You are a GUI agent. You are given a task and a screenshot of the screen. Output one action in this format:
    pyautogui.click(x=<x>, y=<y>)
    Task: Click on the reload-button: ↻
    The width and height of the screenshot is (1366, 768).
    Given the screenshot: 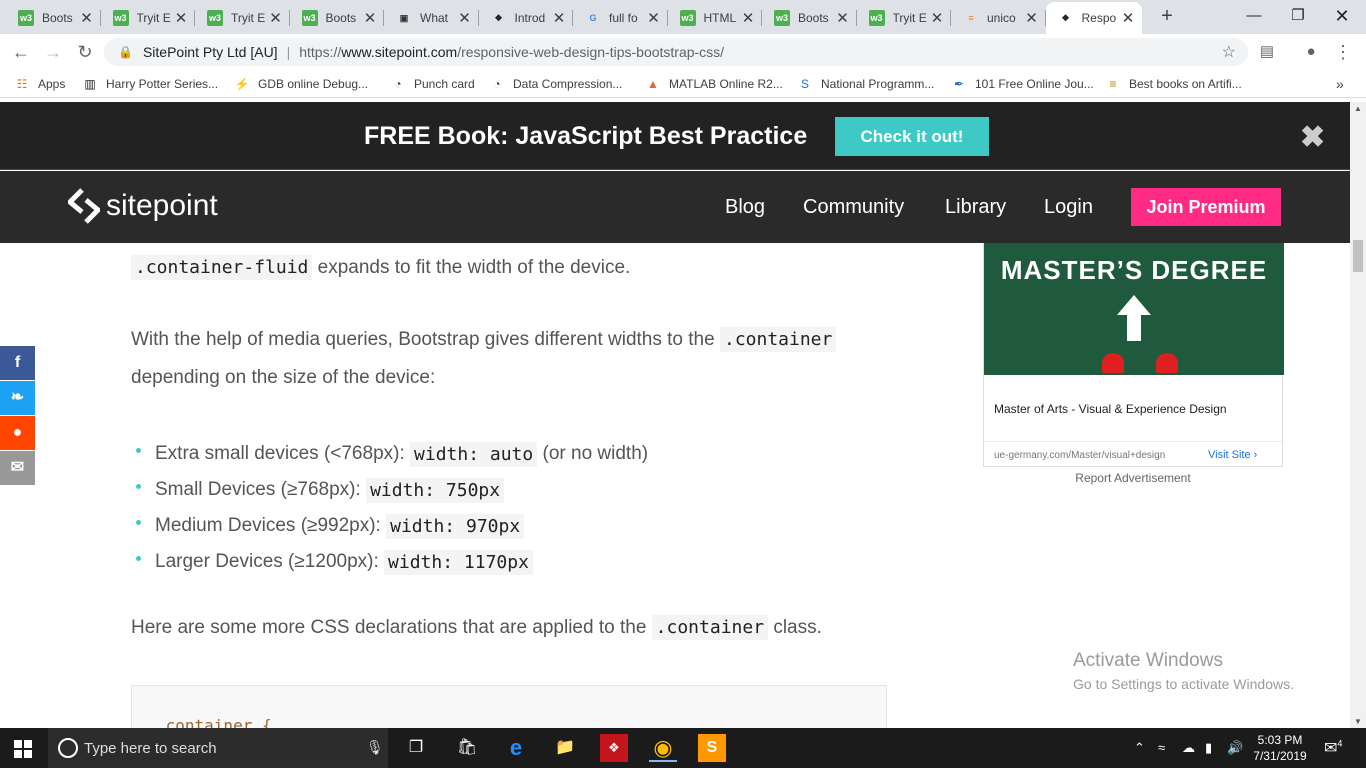 What is the action you would take?
    pyautogui.click(x=85, y=52)
    